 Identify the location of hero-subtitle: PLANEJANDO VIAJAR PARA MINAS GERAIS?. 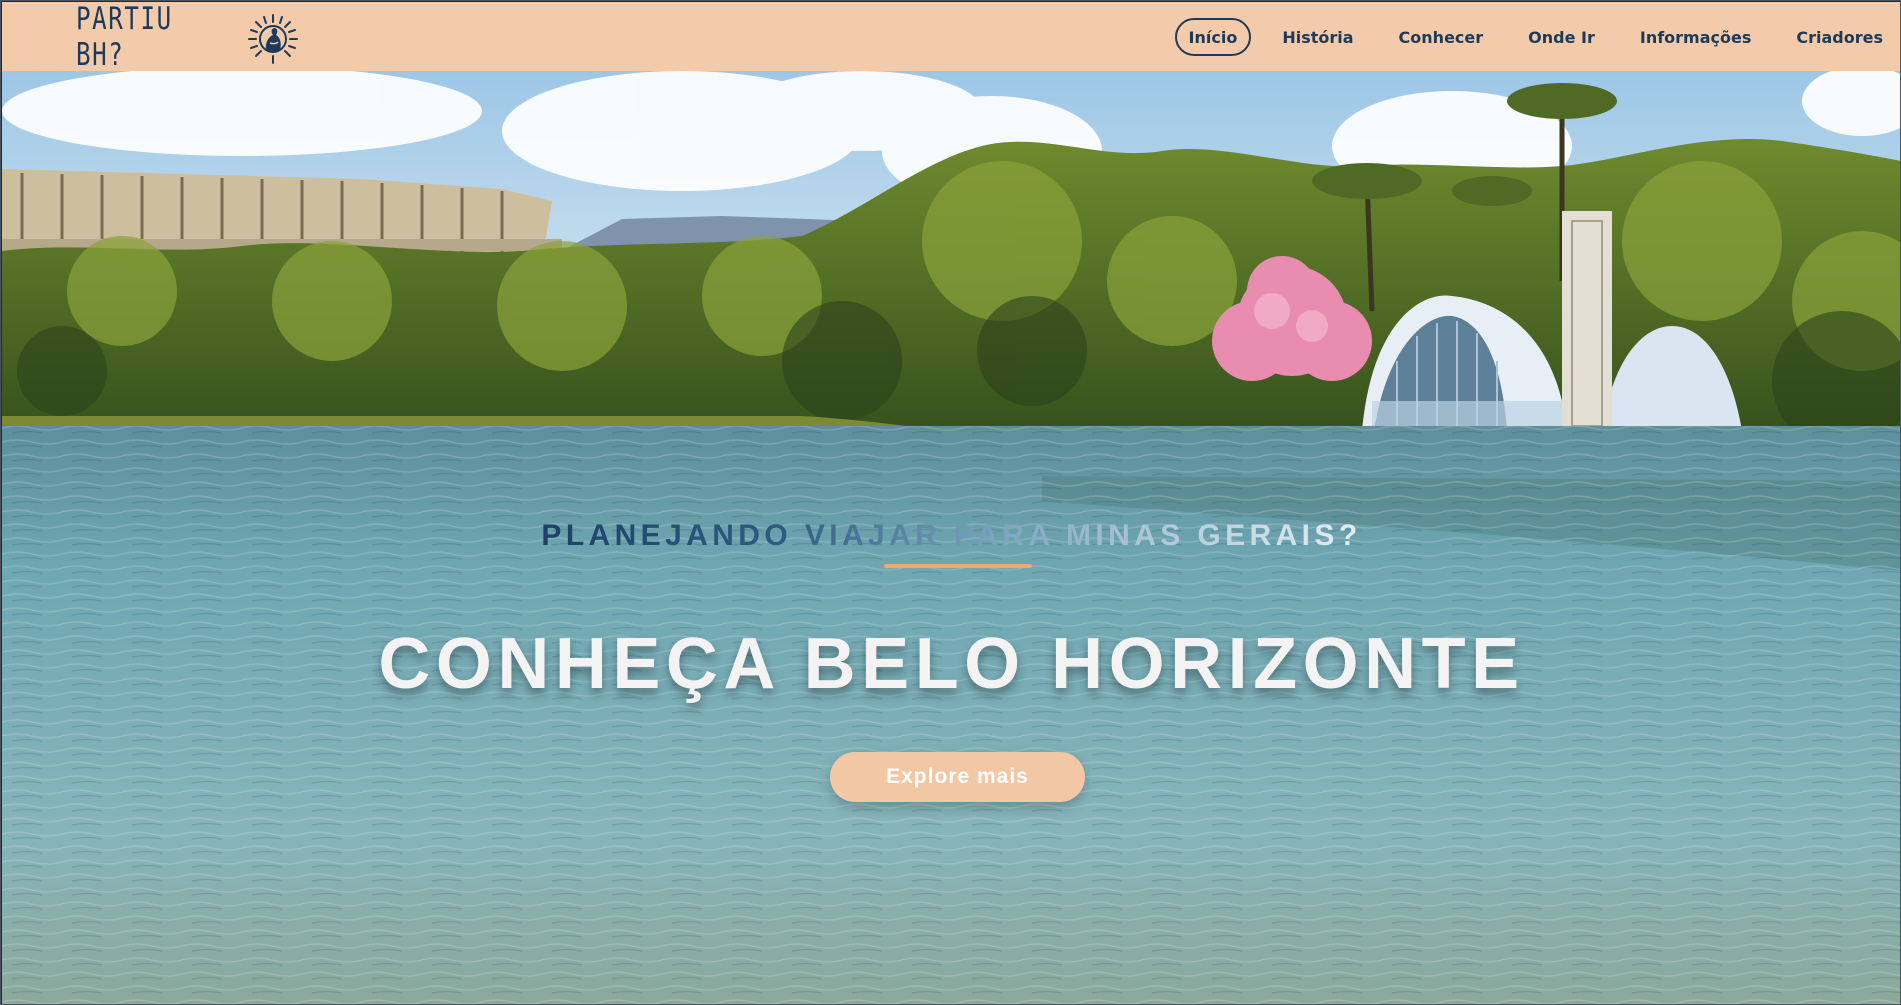
(950, 536).